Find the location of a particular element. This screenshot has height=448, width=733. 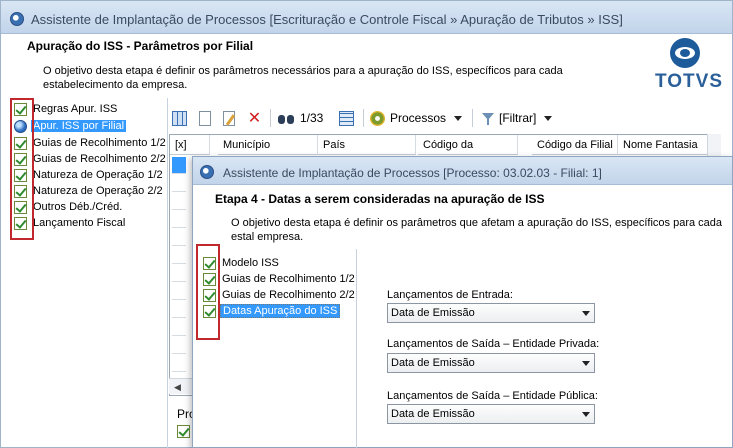

delete-button: ✕ is located at coordinates (254, 118).